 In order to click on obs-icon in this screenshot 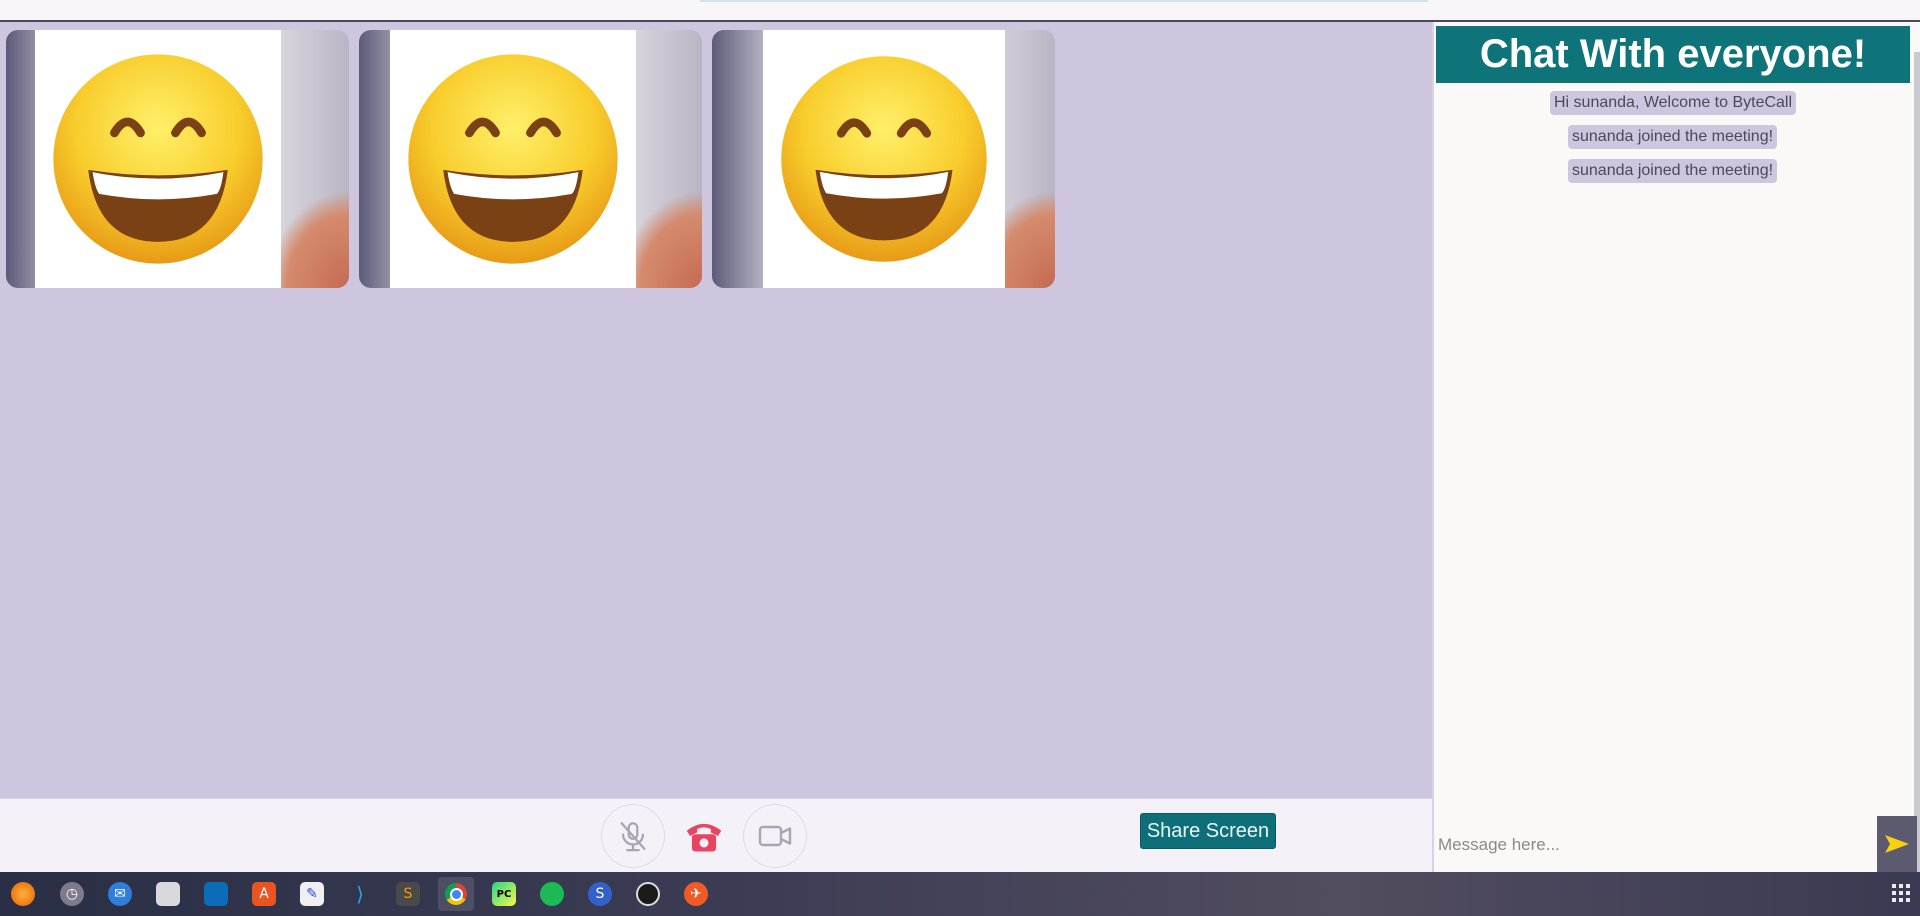, I will do `click(648, 894)`.